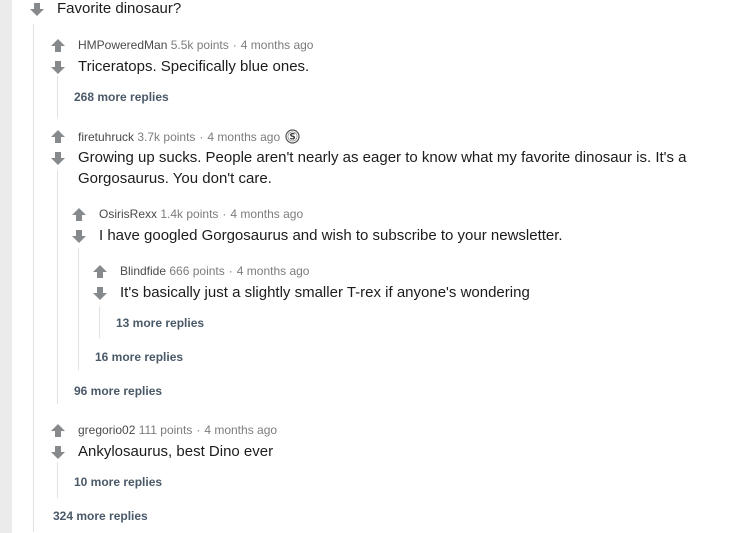 This screenshot has height=533, width=731. Describe the element at coordinates (33, 278) in the screenshot. I see `thread-line-root` at that location.